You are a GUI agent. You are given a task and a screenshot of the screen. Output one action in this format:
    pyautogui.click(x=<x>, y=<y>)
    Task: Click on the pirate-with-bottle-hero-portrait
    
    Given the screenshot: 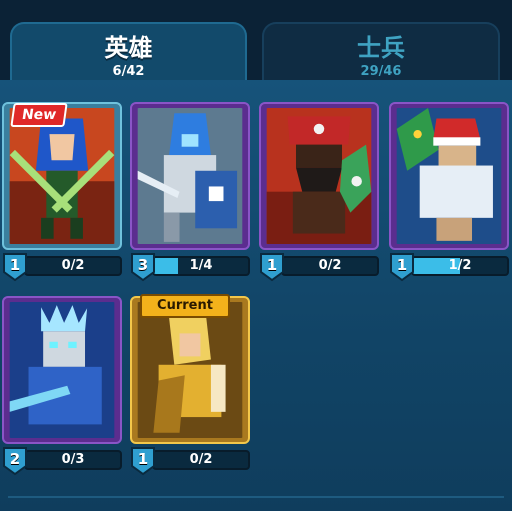 What is the action you would take?
    pyautogui.click(x=319, y=176)
    